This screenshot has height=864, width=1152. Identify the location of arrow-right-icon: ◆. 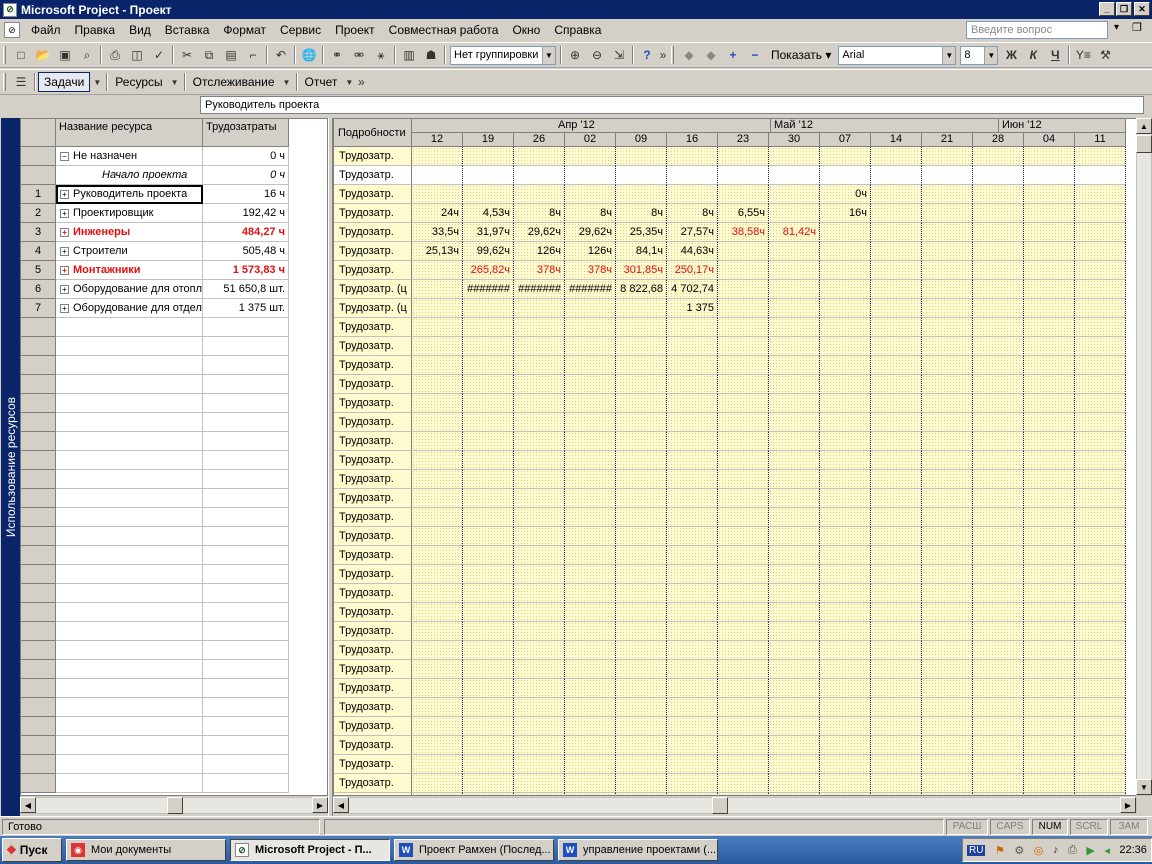
(711, 55).